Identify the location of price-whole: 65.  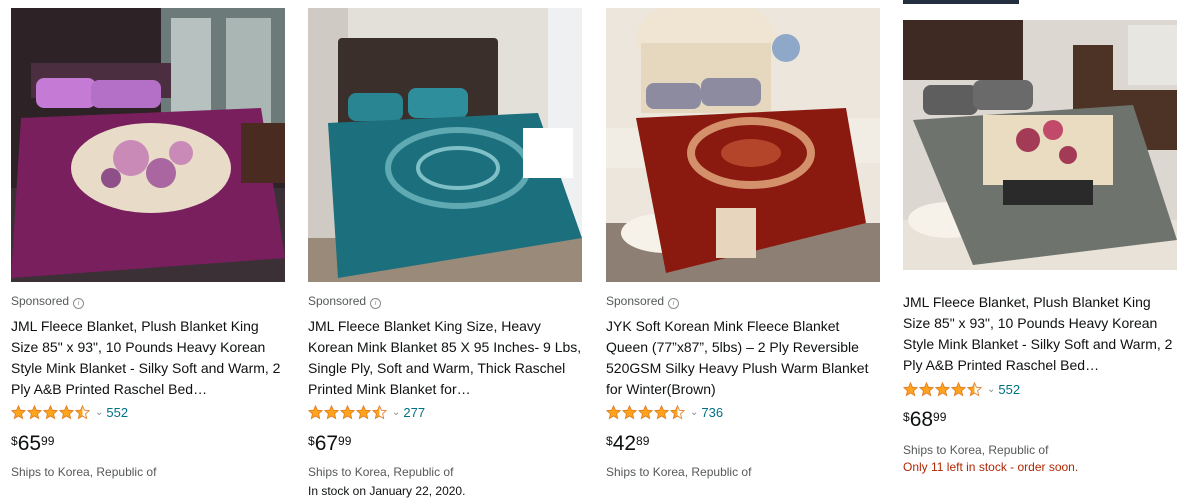
(29, 443).